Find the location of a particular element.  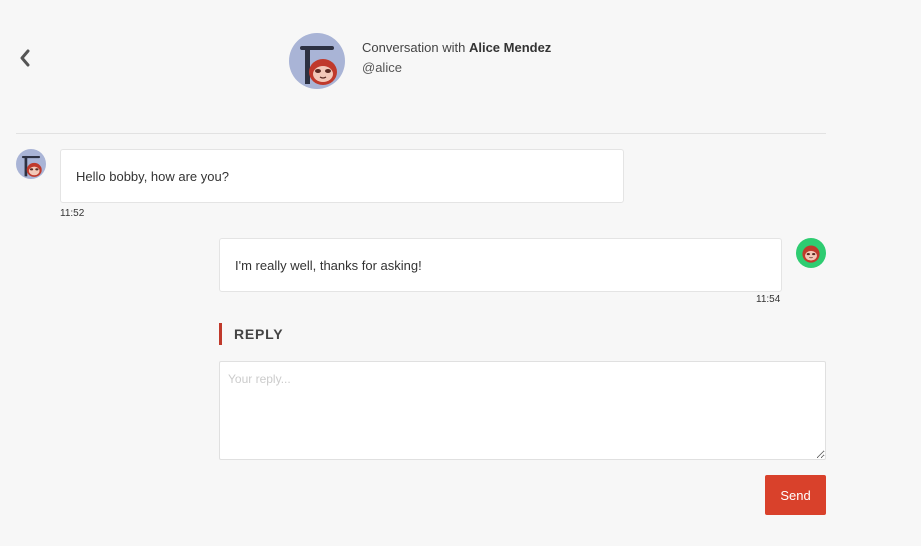

conversation-title-prefix: Conversation with is located at coordinates (414, 47).